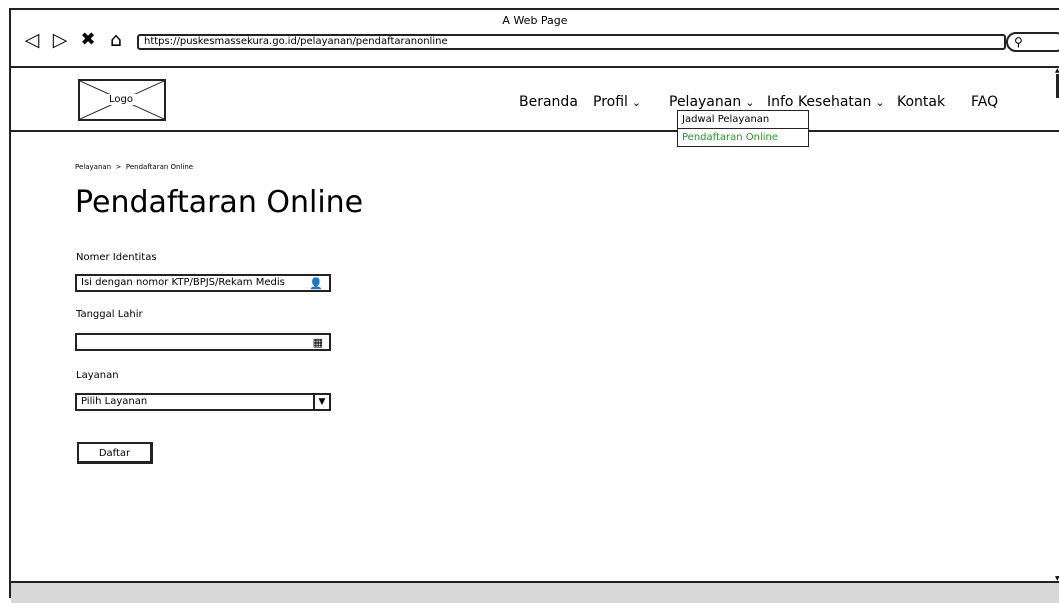 The image size is (1059, 603). What do you see at coordinates (116, 40) in the screenshot?
I see `home-icon: ⌂` at bounding box center [116, 40].